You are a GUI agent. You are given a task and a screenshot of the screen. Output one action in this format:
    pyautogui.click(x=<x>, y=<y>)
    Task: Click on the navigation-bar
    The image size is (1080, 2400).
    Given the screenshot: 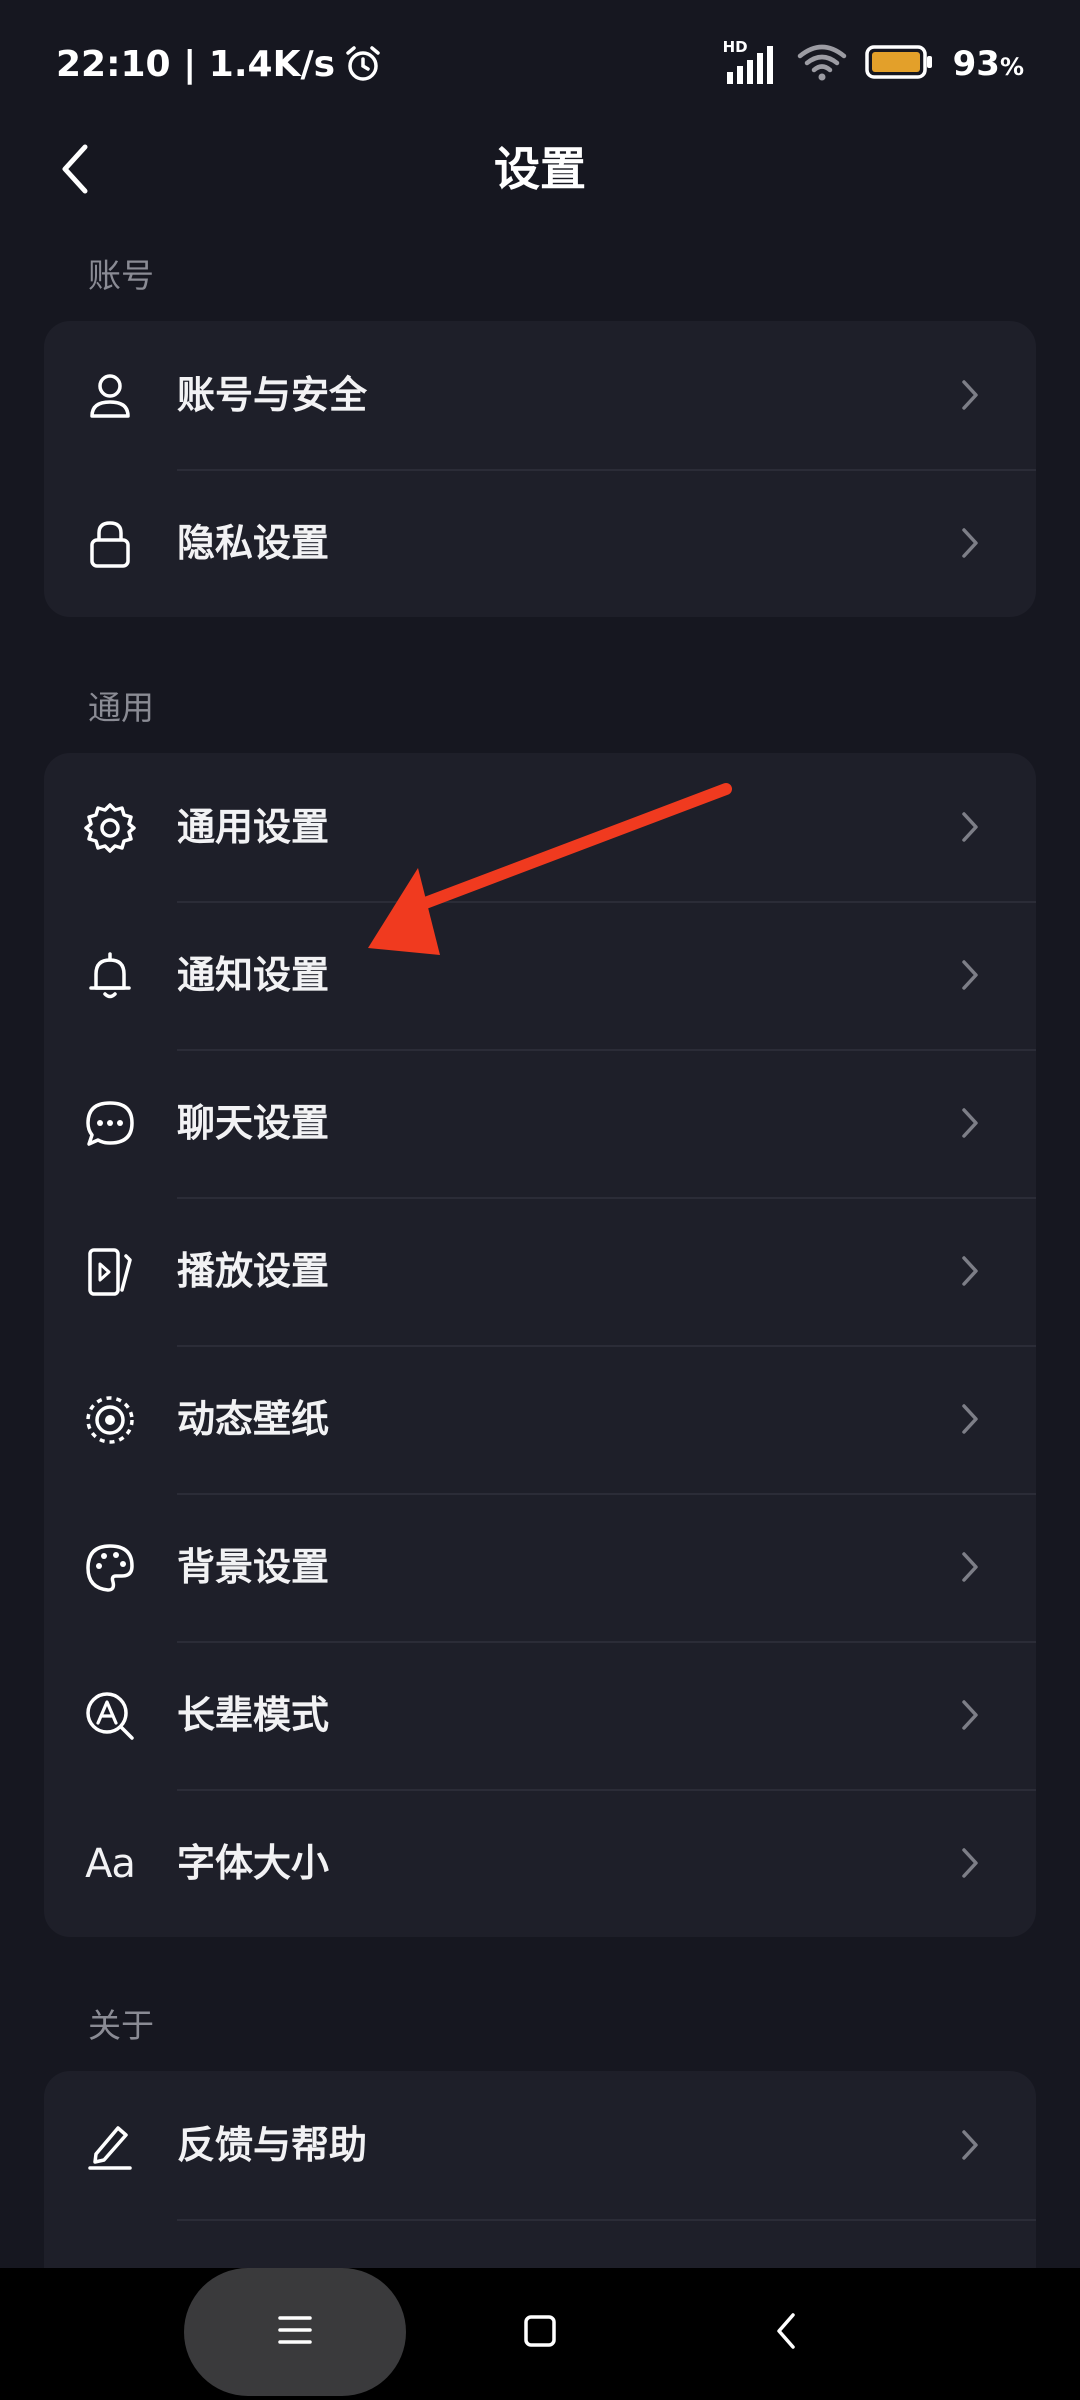 What is the action you would take?
    pyautogui.click(x=540, y=2334)
    